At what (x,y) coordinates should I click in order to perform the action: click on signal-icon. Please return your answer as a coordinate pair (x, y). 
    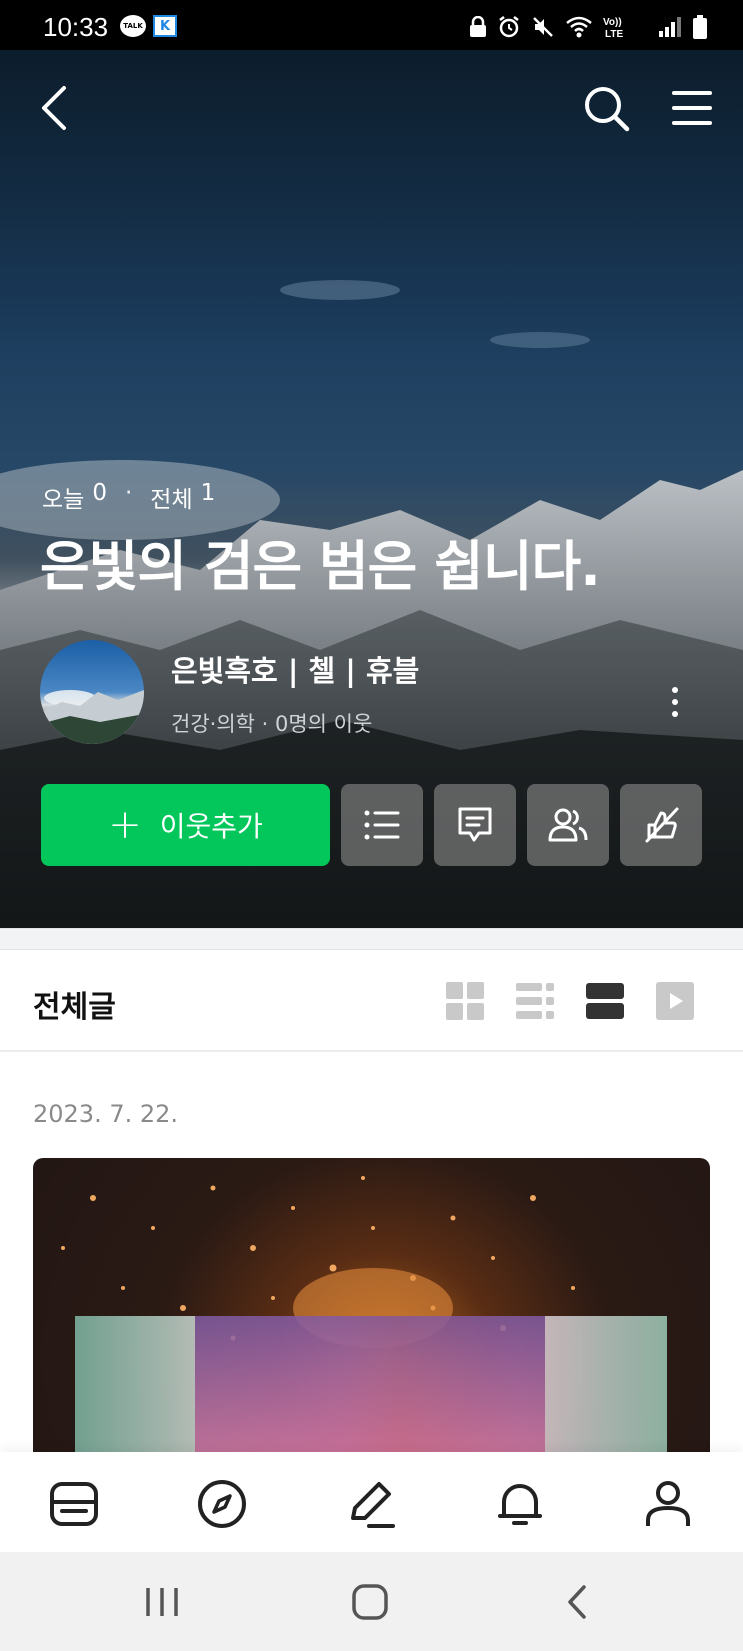
    Looking at the image, I should click on (670, 27).